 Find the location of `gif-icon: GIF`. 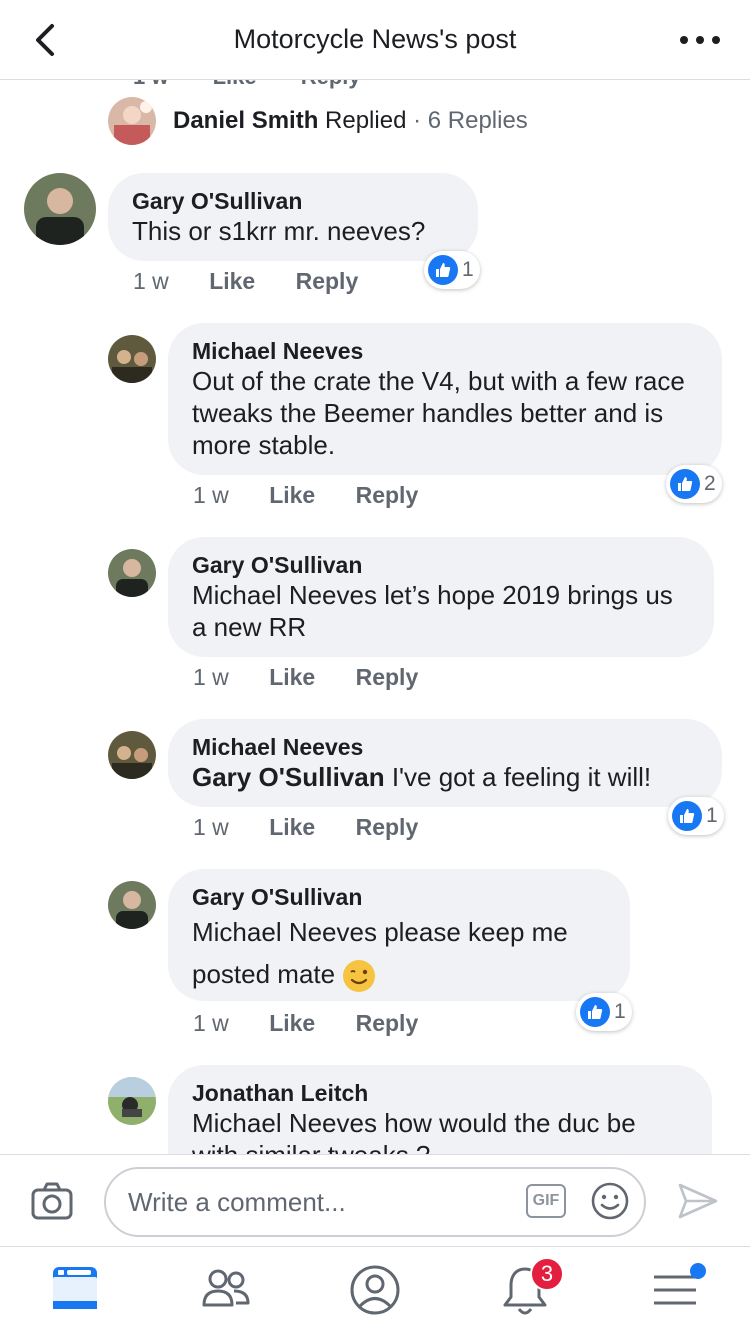

gif-icon: GIF is located at coordinates (546, 1201).